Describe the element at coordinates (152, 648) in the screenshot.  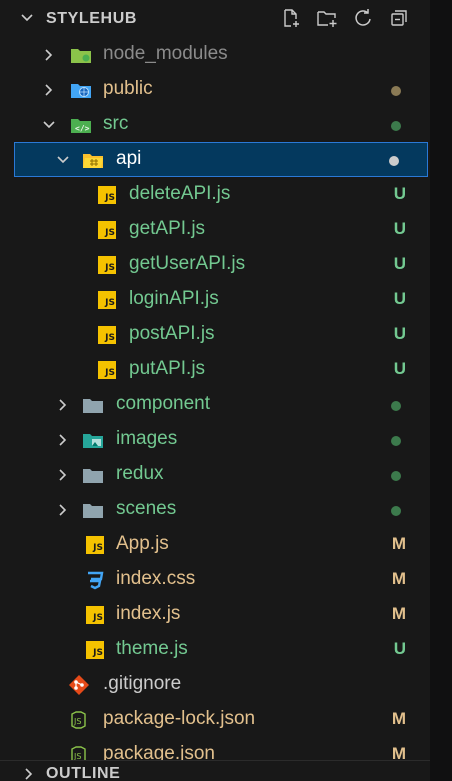
I see `tree-item-label: theme.js` at that location.